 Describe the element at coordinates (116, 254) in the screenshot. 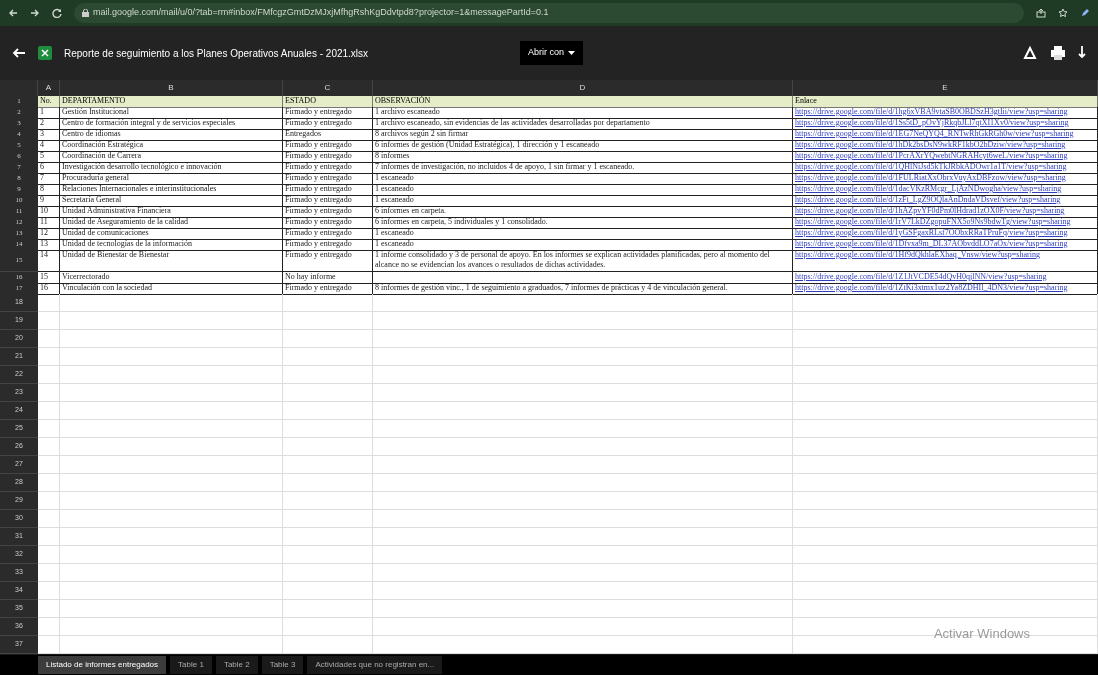

I see `table-cell: Unidad de Bienestar de Bienestar` at that location.